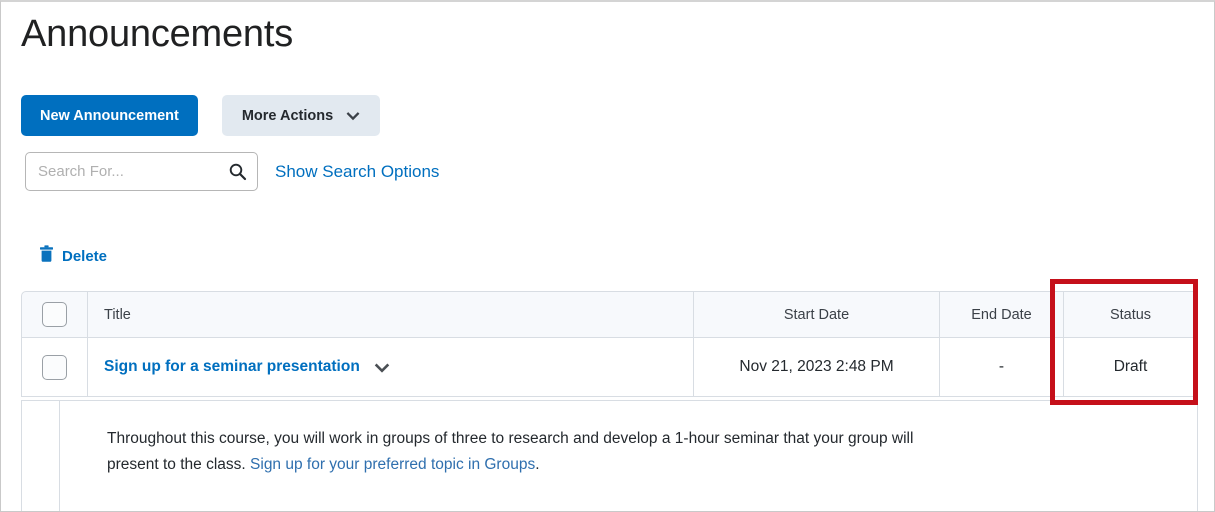  I want to click on column-header-status: Status, so click(1130, 314).